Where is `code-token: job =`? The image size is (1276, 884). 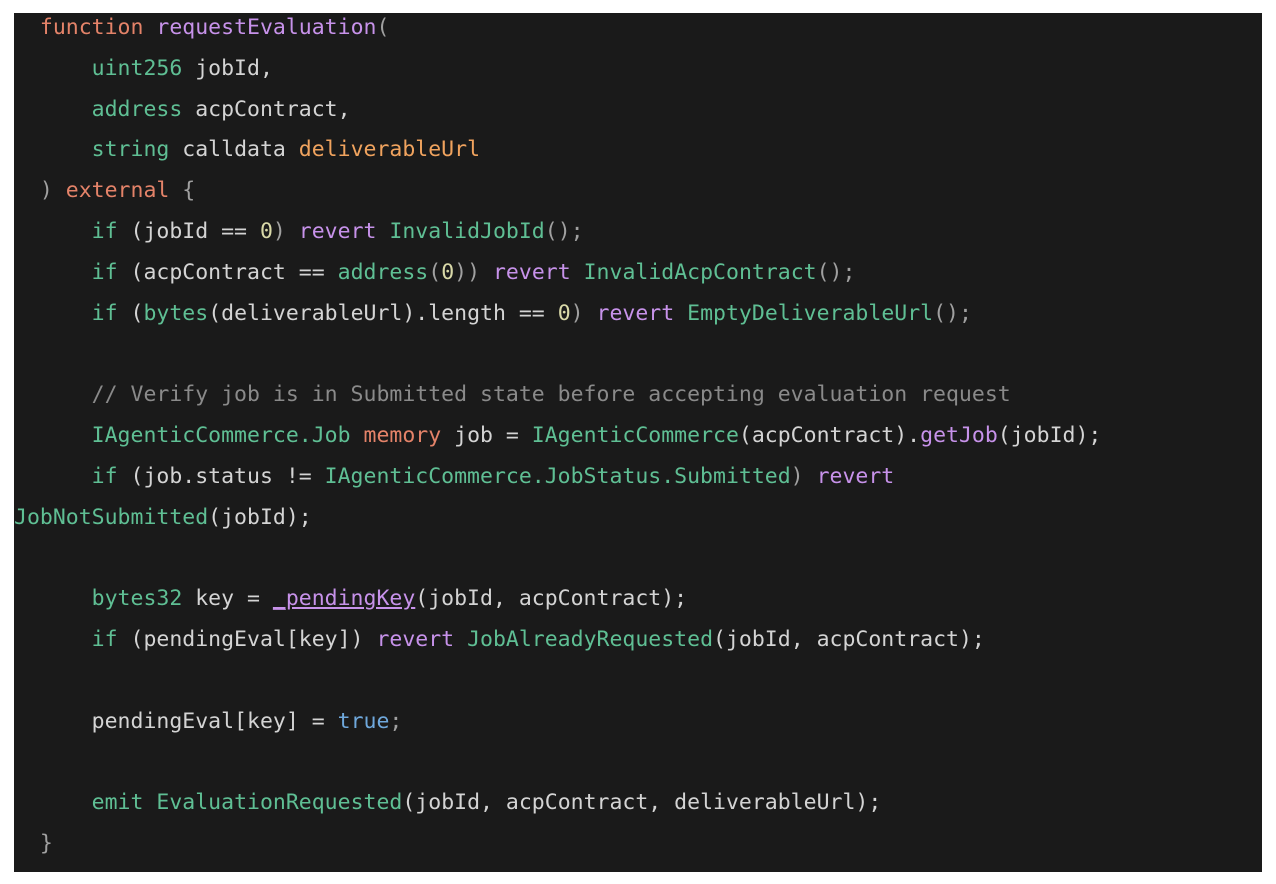 code-token: job = is located at coordinates (486, 435).